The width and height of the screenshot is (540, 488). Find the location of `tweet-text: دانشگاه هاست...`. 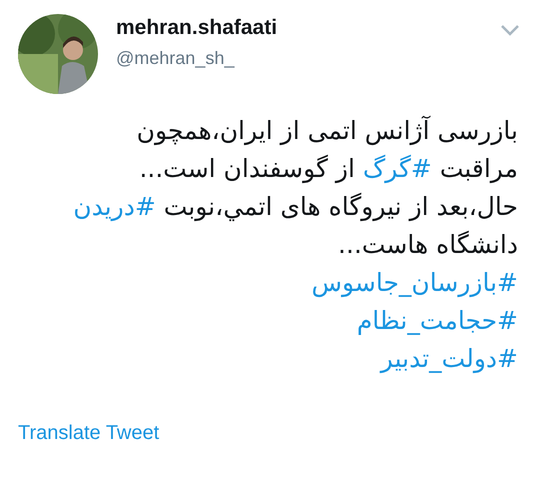

tweet-text: دانشگاه هاست... is located at coordinates (427, 245).